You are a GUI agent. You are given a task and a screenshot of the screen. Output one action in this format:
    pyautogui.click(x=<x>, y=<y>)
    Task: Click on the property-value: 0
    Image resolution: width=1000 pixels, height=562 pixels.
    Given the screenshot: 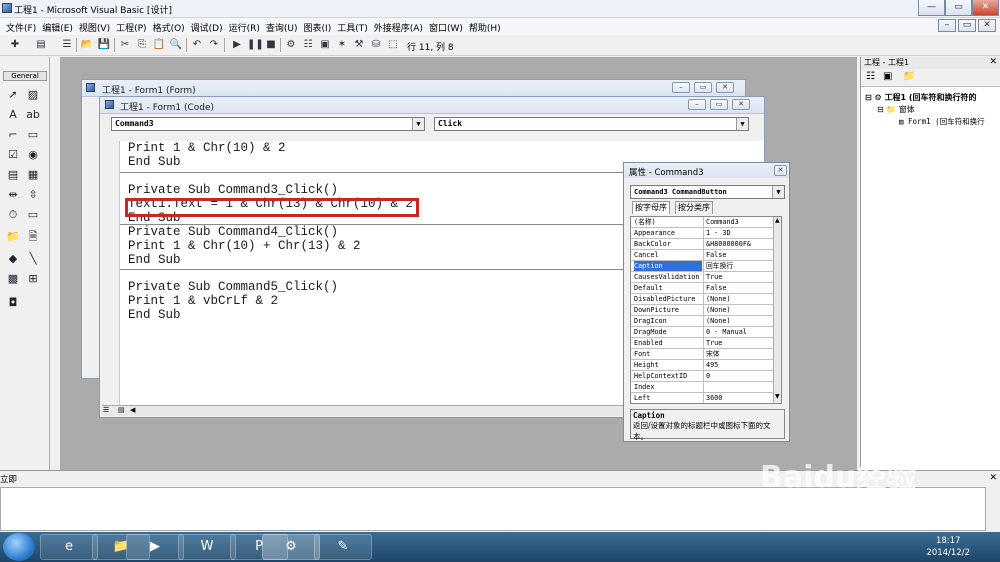 What is the action you would take?
    pyautogui.click(x=739, y=376)
    